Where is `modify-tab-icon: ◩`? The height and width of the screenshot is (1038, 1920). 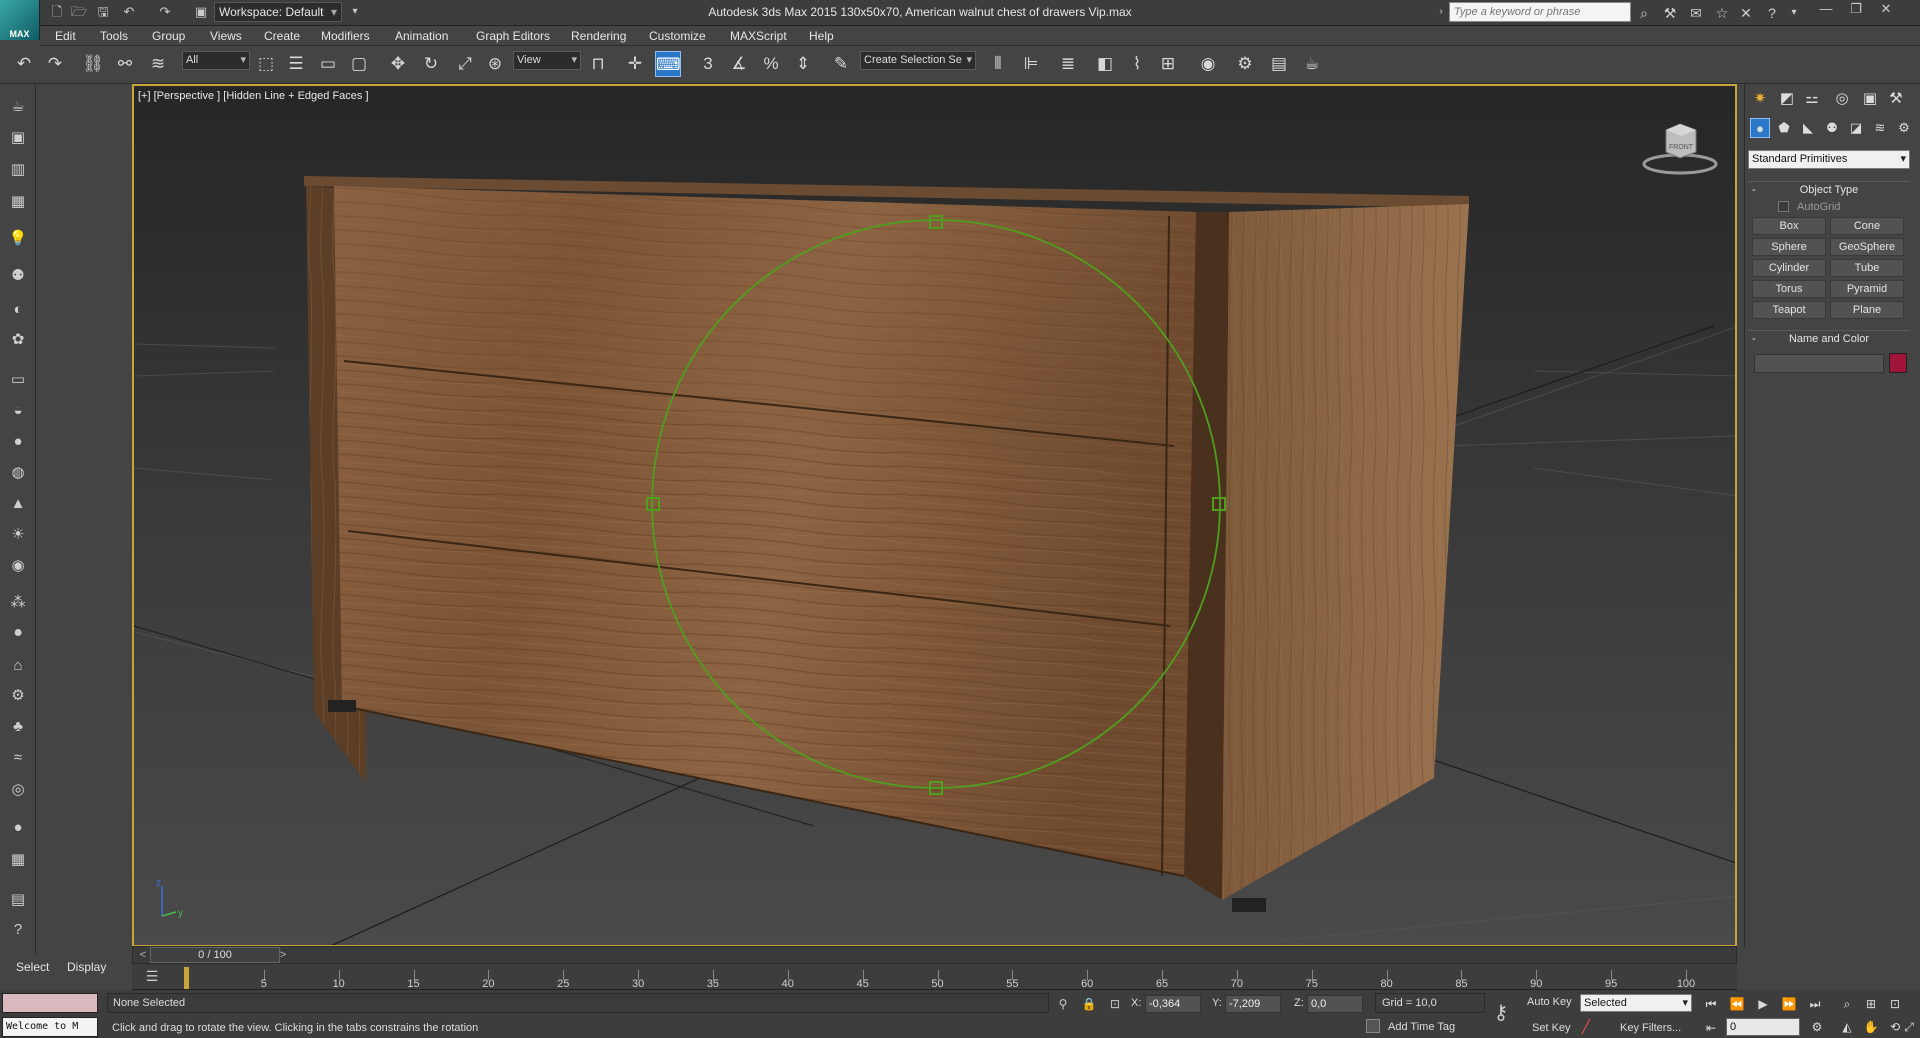
modify-tab-icon: ◩ is located at coordinates (1787, 99).